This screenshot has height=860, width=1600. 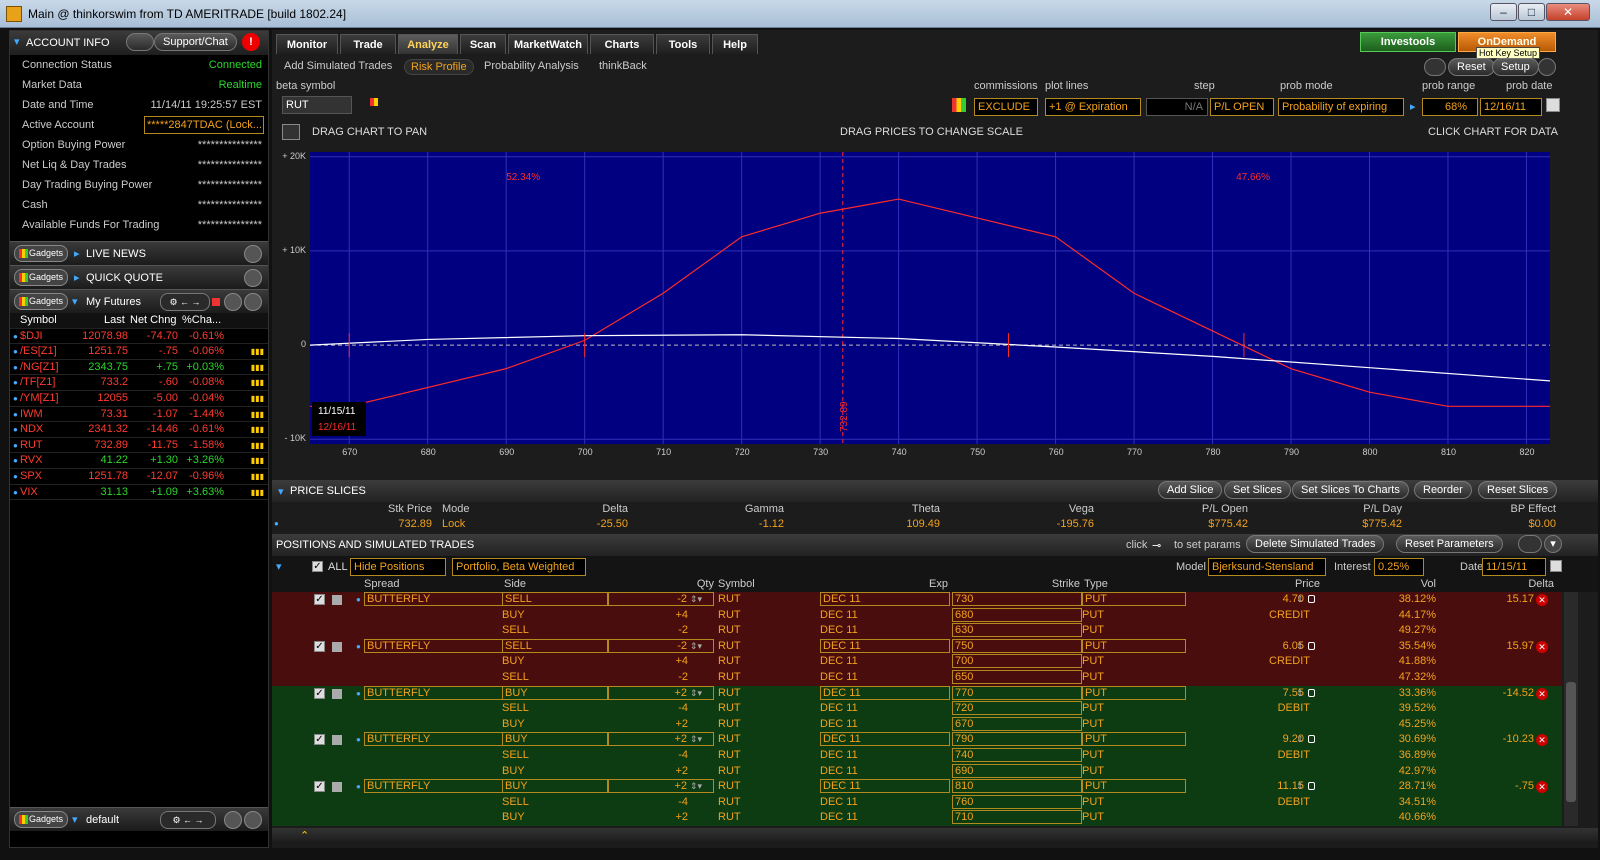 What do you see at coordinates (439, 67) in the screenshot?
I see `subtab-risk-profile: Risk Profile` at bounding box center [439, 67].